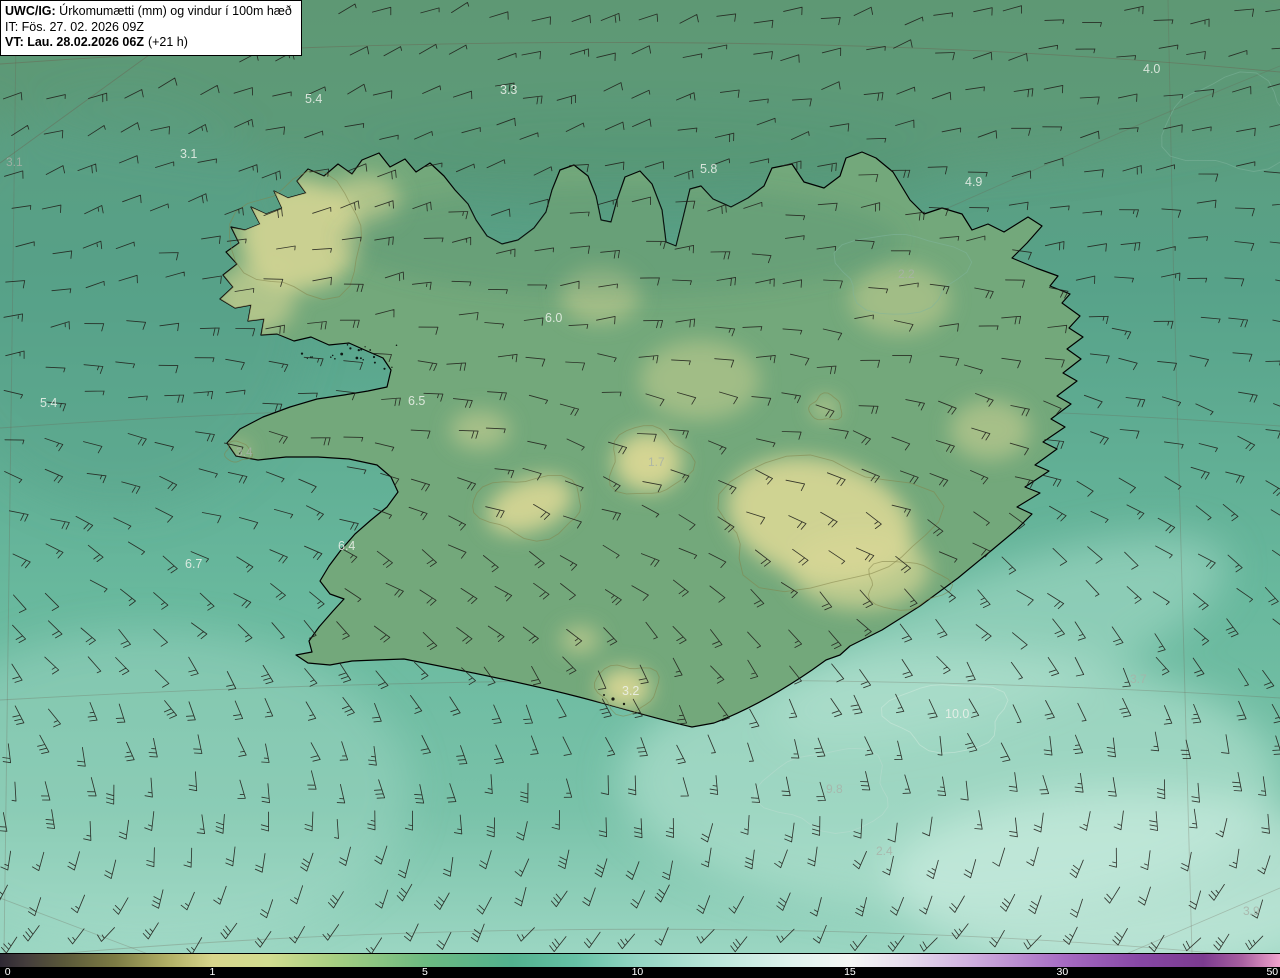 The width and height of the screenshot is (1280, 978). What do you see at coordinates (553, 318) in the screenshot?
I see `contour-label: 6.0` at bounding box center [553, 318].